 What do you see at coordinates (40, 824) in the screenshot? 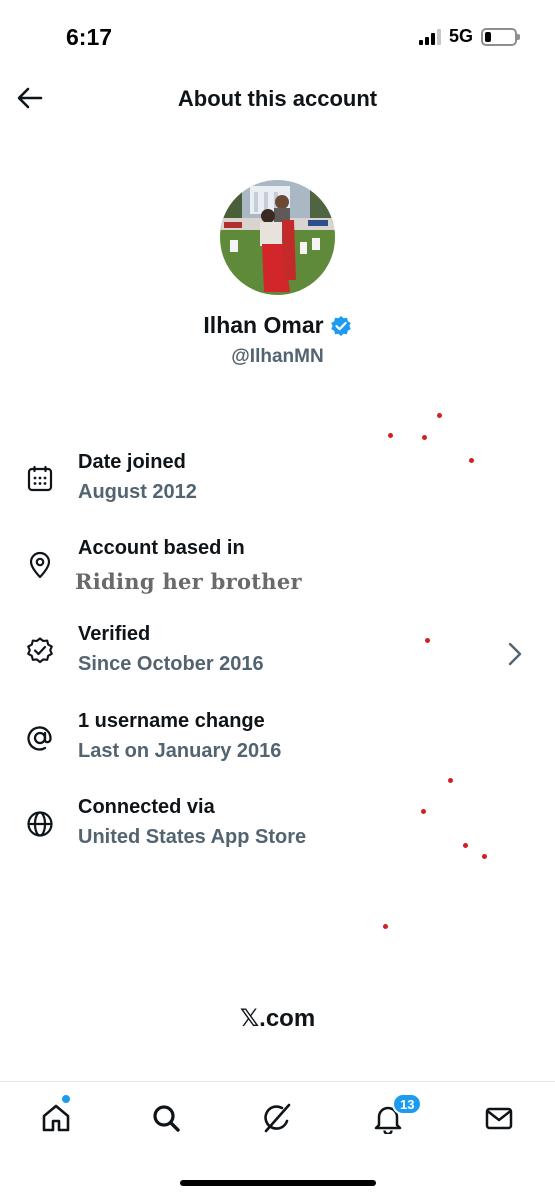
I see `globe-icon` at bounding box center [40, 824].